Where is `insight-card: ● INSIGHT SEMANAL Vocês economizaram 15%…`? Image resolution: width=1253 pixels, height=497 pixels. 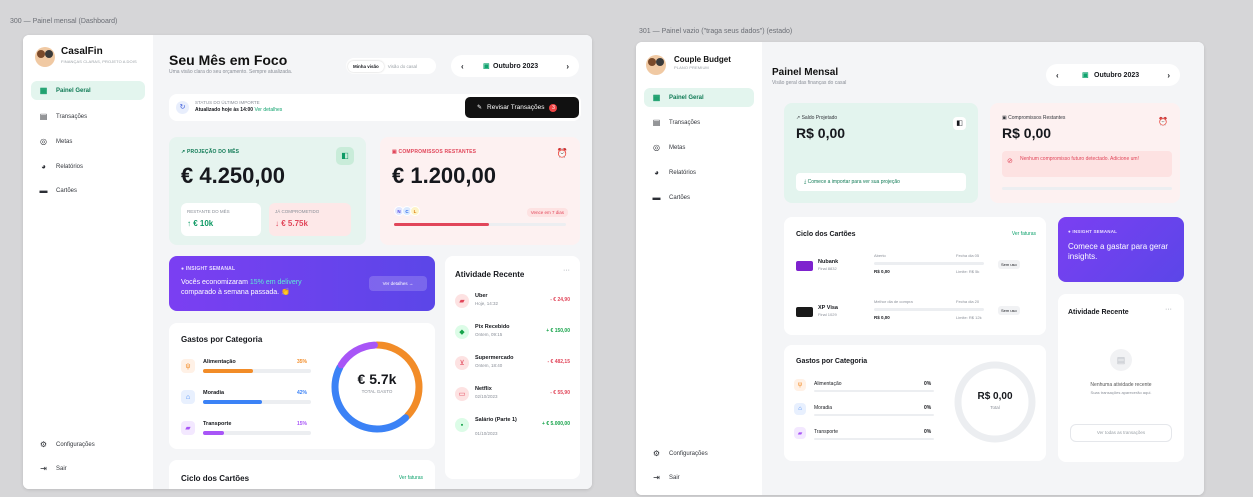 insight-card: ● INSIGHT SEMANAL Vocês economizaram 15%… is located at coordinates (302, 283).